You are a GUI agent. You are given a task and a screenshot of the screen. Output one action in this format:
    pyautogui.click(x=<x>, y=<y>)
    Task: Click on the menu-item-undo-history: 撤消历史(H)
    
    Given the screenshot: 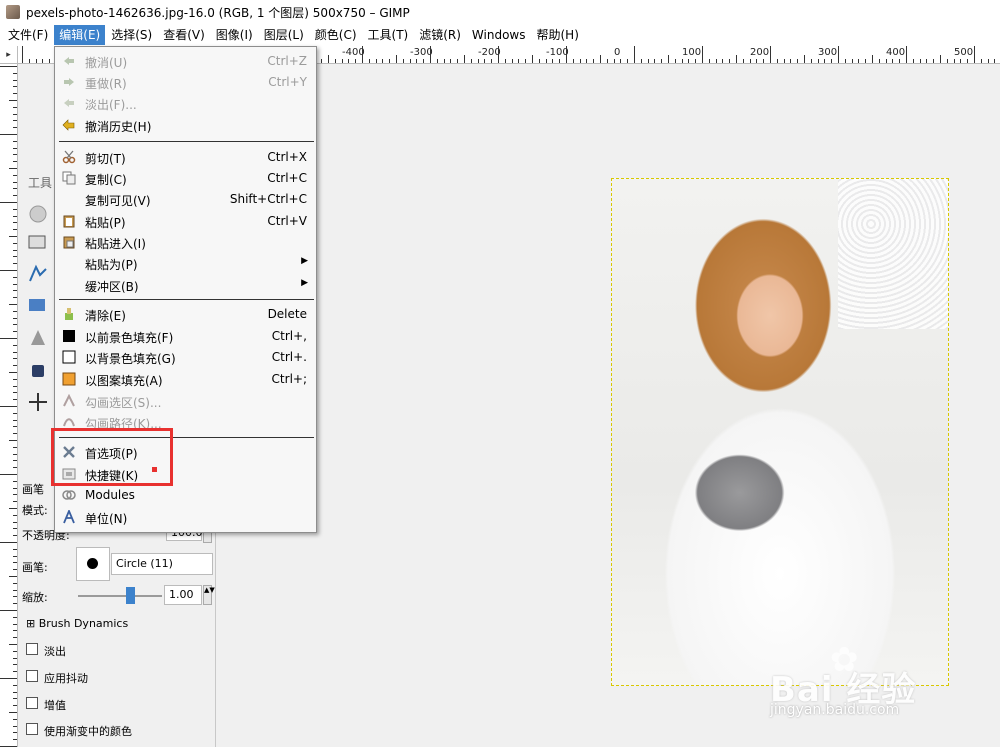 What is the action you would take?
    pyautogui.click(x=185, y=125)
    